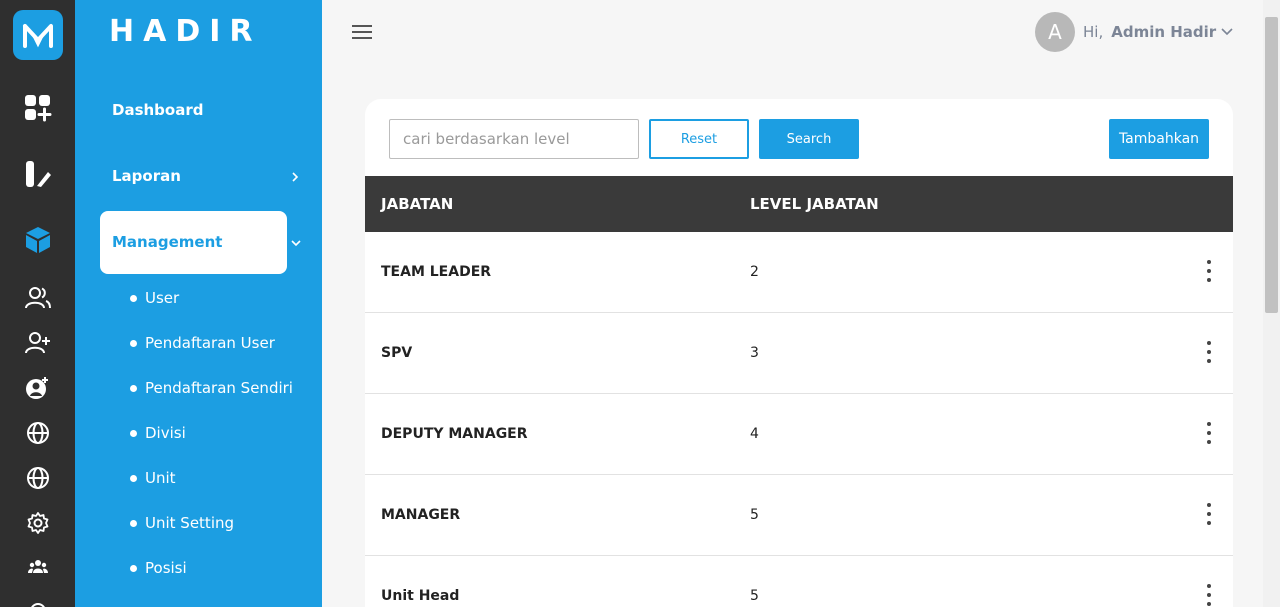 This screenshot has width=1280, height=607. I want to click on sidebar-sub-item-label: User, so click(162, 298).